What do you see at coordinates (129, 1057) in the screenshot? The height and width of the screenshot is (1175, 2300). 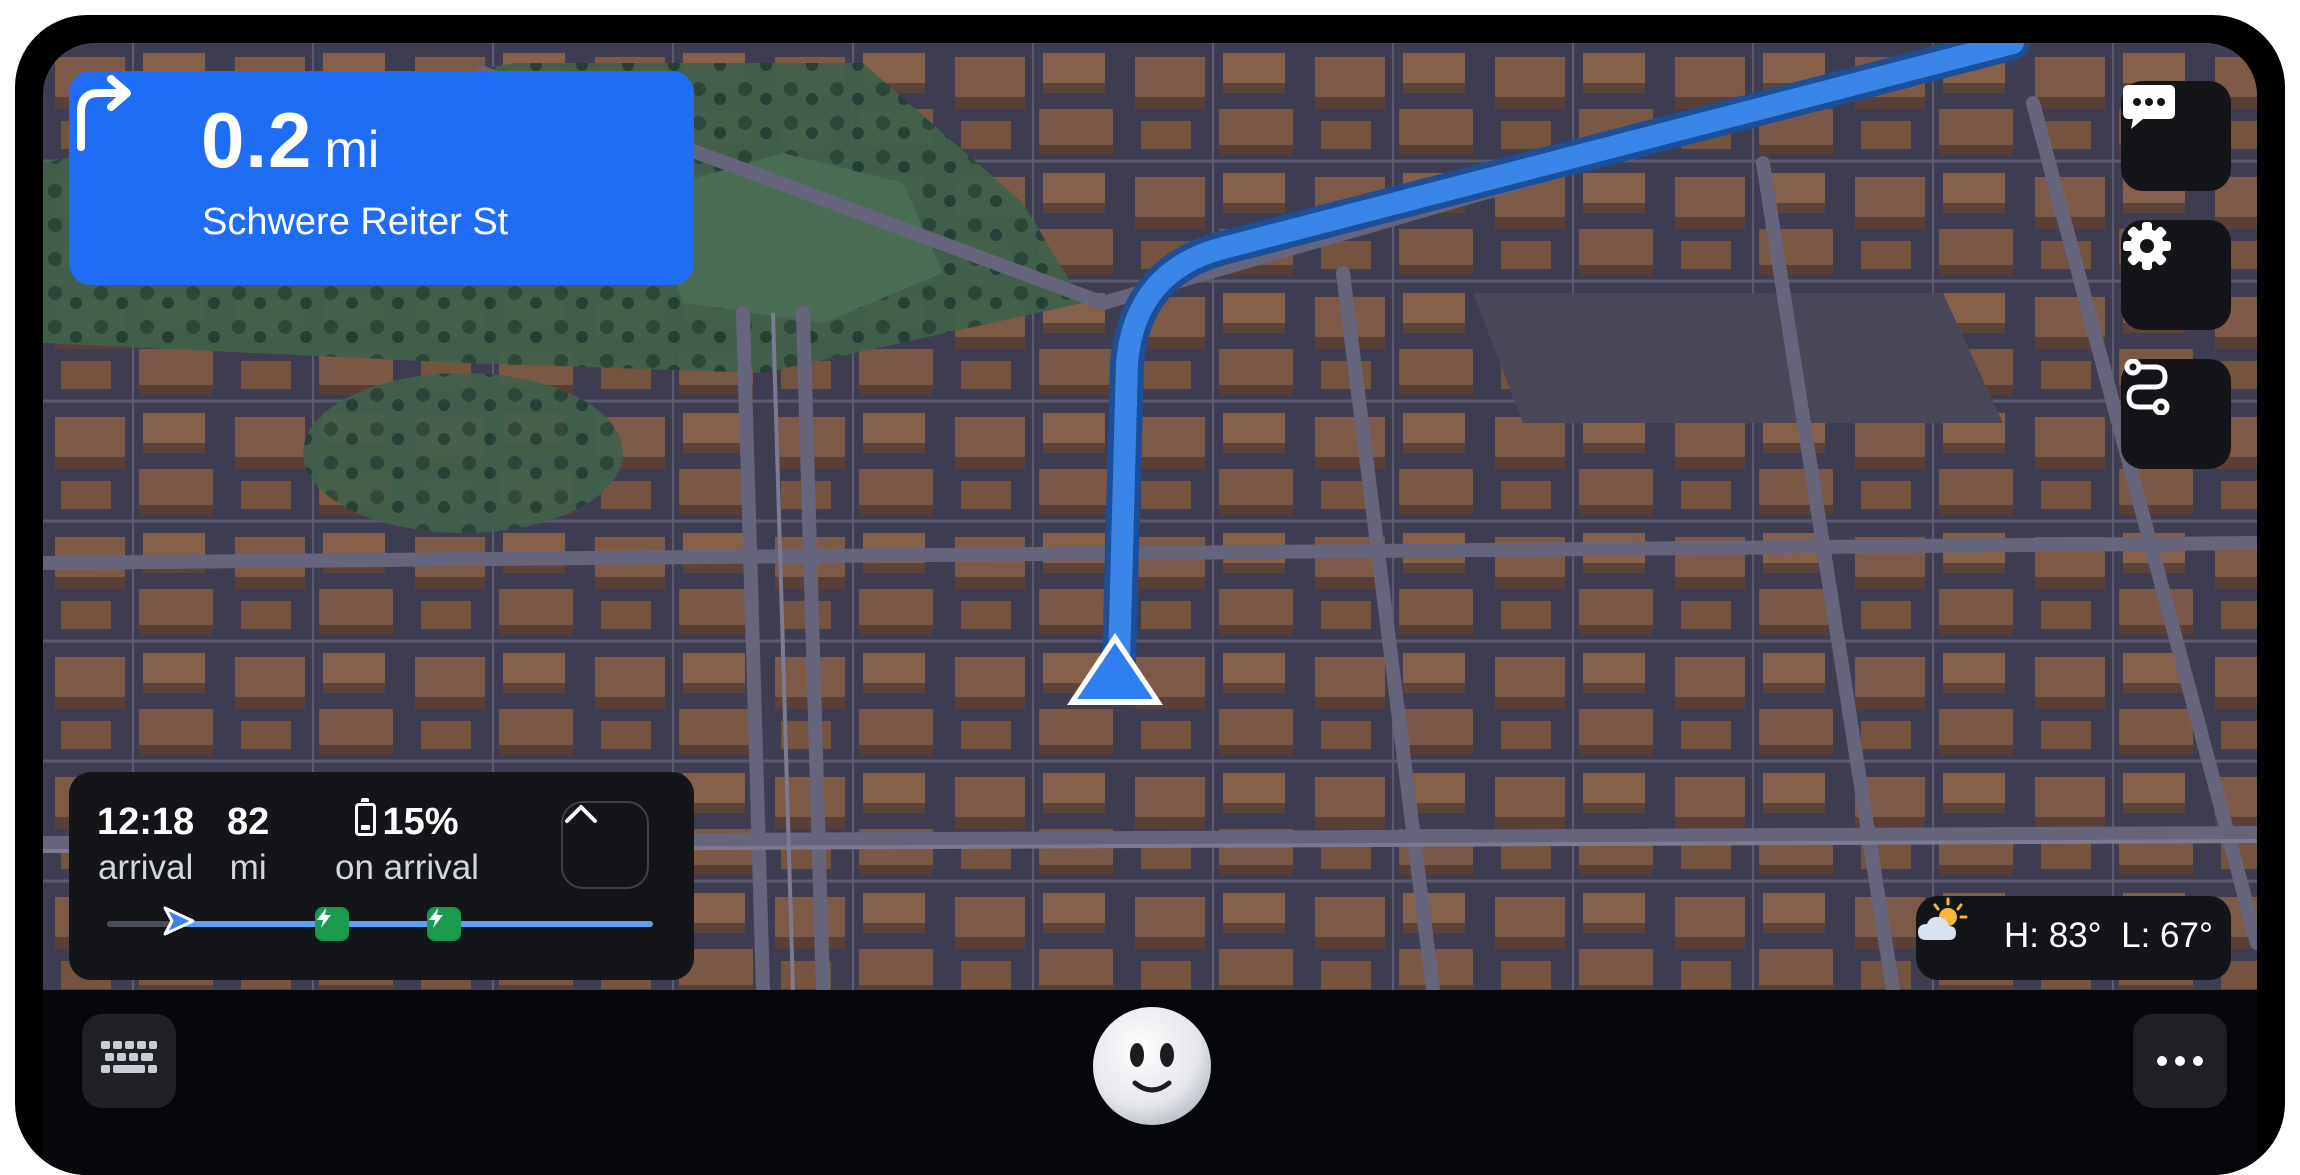 I see `keyboard-icon` at bounding box center [129, 1057].